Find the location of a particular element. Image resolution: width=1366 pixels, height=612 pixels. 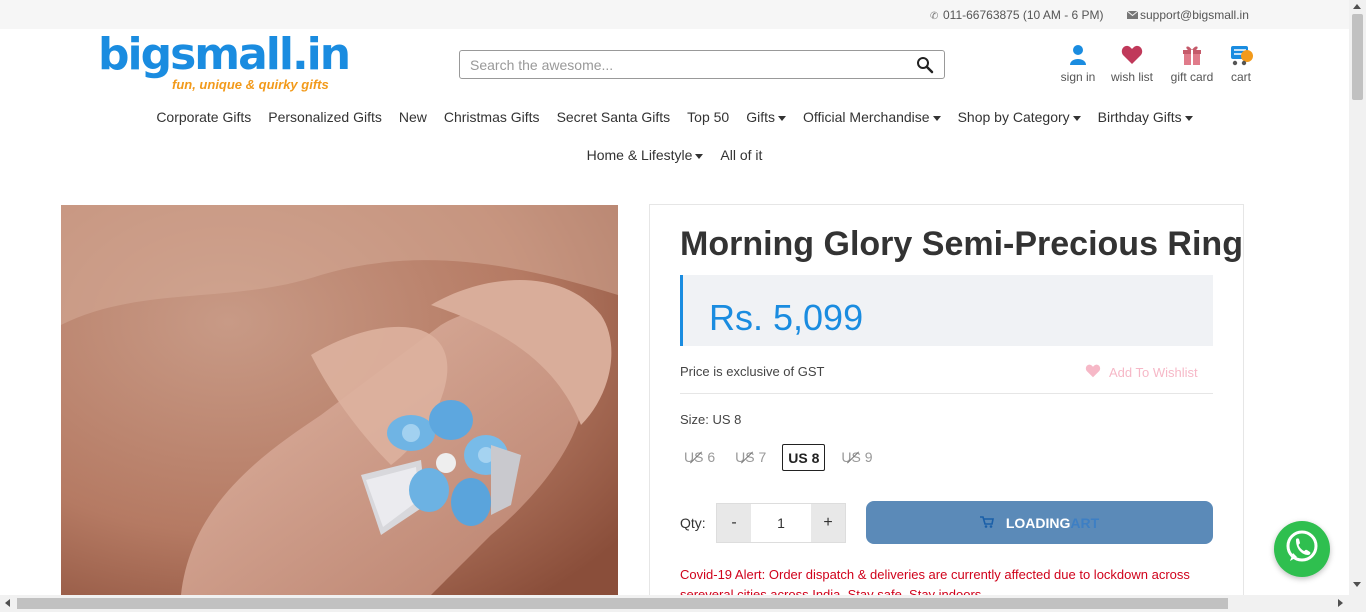

nav-label: New is located at coordinates (412, 117).